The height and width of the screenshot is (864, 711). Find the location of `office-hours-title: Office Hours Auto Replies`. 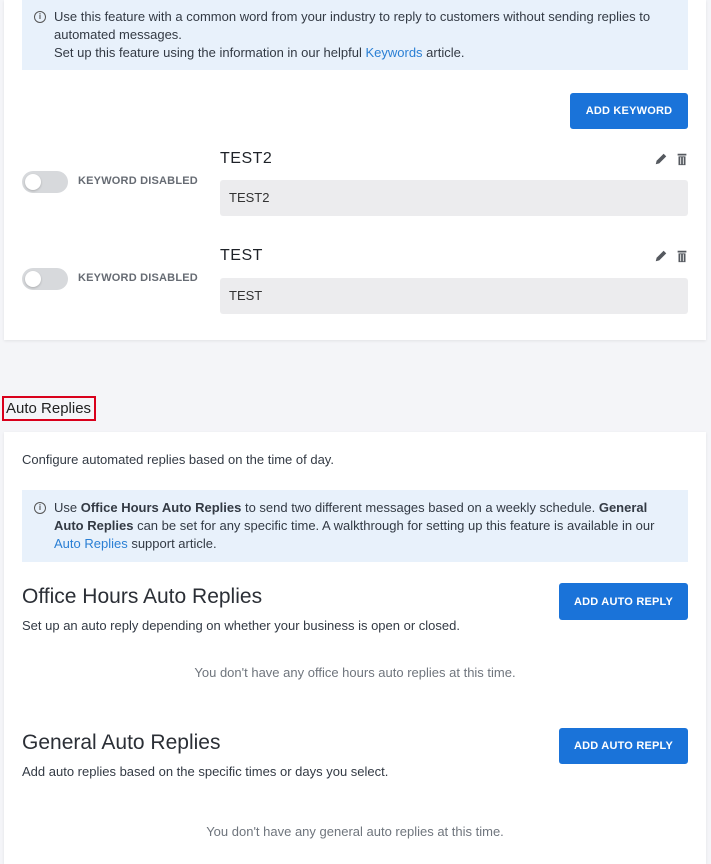

office-hours-title: Office Hours Auto Replies is located at coordinates (142, 596).